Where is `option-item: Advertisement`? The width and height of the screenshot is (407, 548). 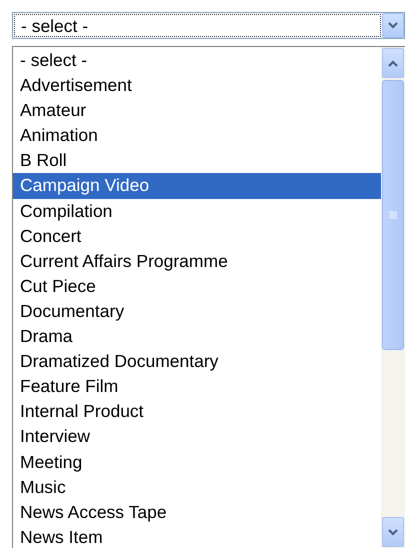 option-item: Advertisement is located at coordinates (197, 85).